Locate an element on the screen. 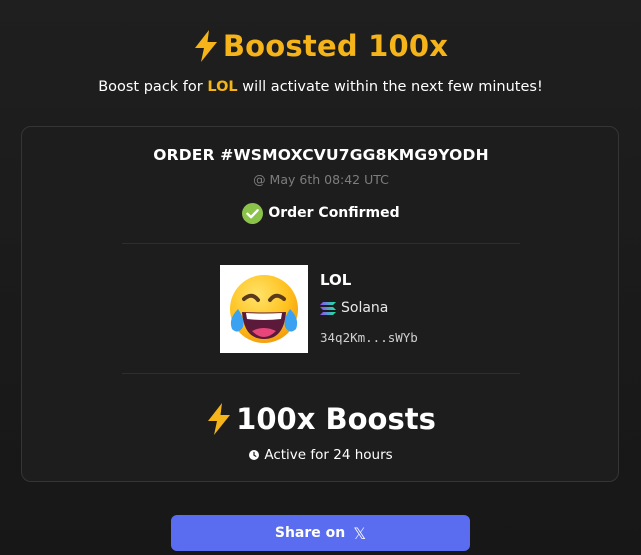 The image size is (641, 555). token-highlight: LOL is located at coordinates (222, 87).